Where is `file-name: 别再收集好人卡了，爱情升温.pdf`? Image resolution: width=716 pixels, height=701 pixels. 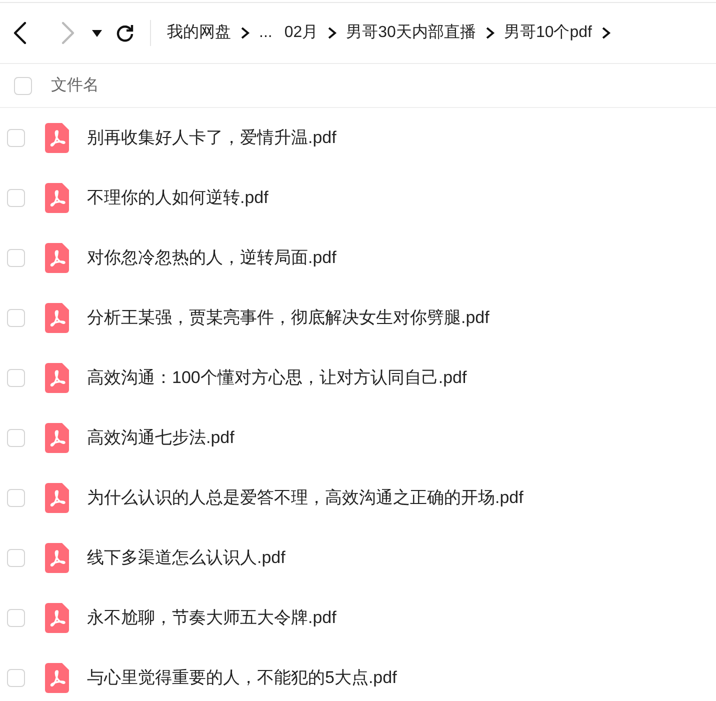 file-name: 别再收集好人卡了，爱情升温.pdf is located at coordinates (211, 138).